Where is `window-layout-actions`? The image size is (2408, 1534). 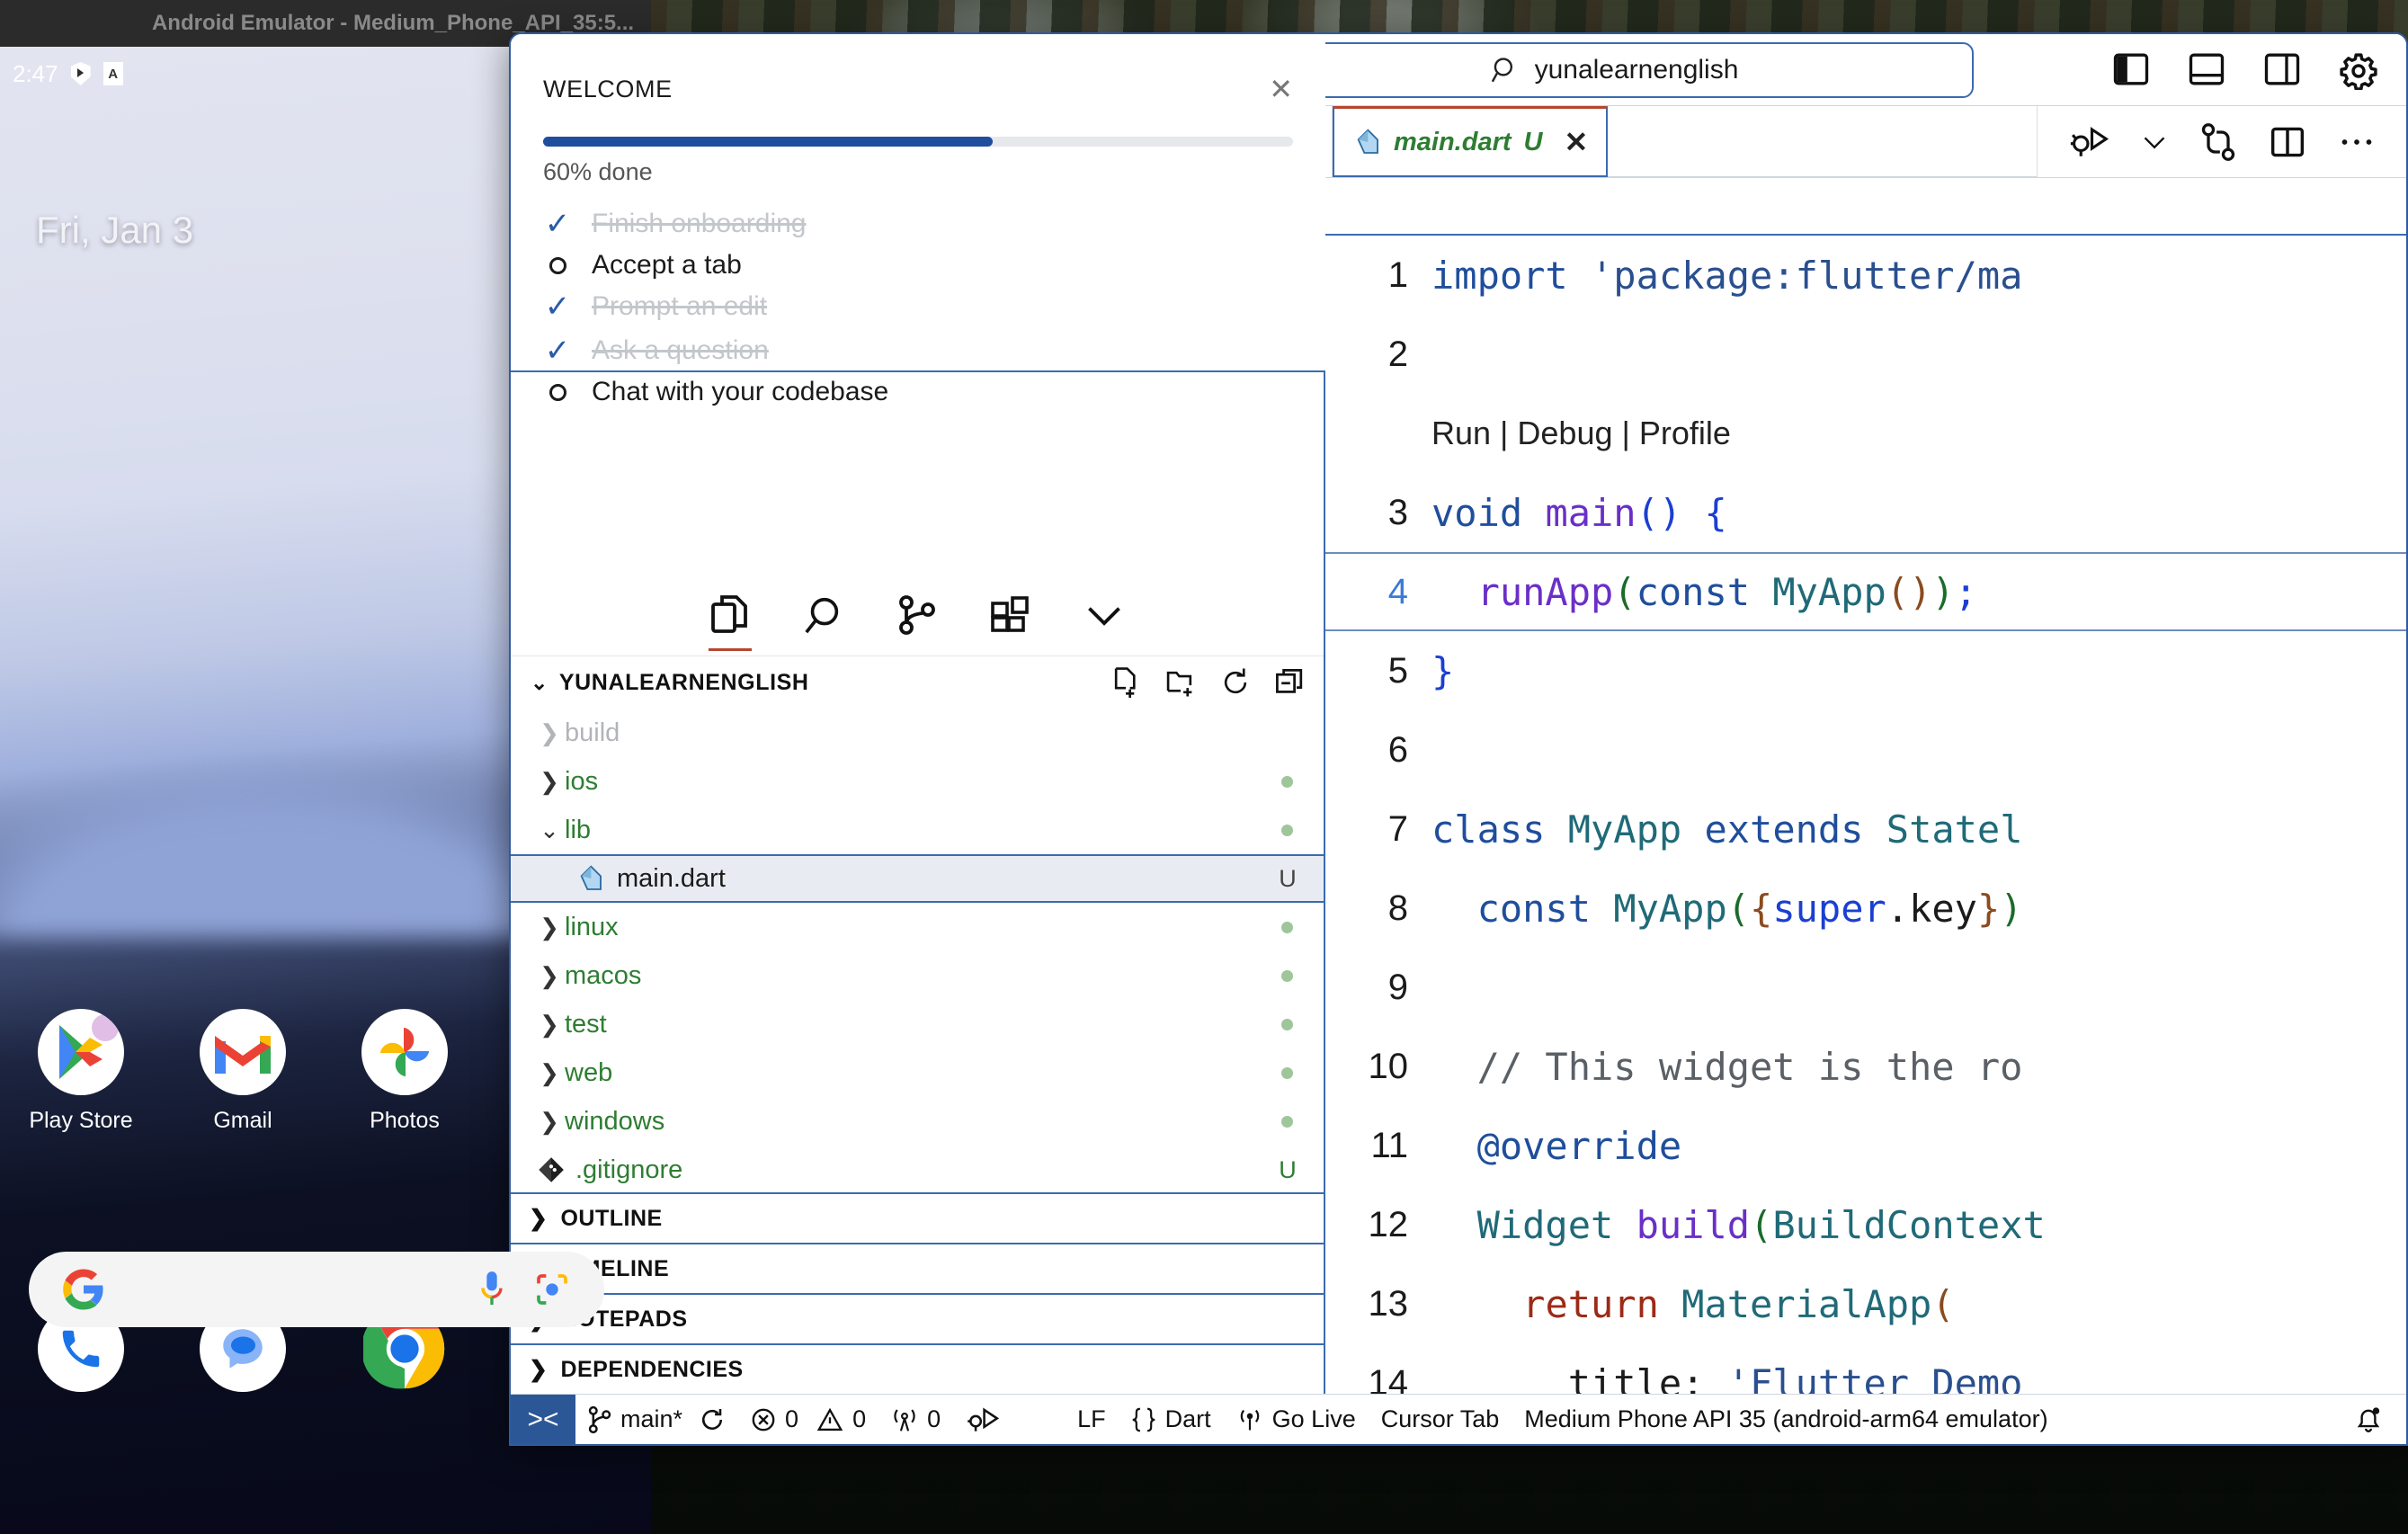
window-layout-actions is located at coordinates (2245, 71).